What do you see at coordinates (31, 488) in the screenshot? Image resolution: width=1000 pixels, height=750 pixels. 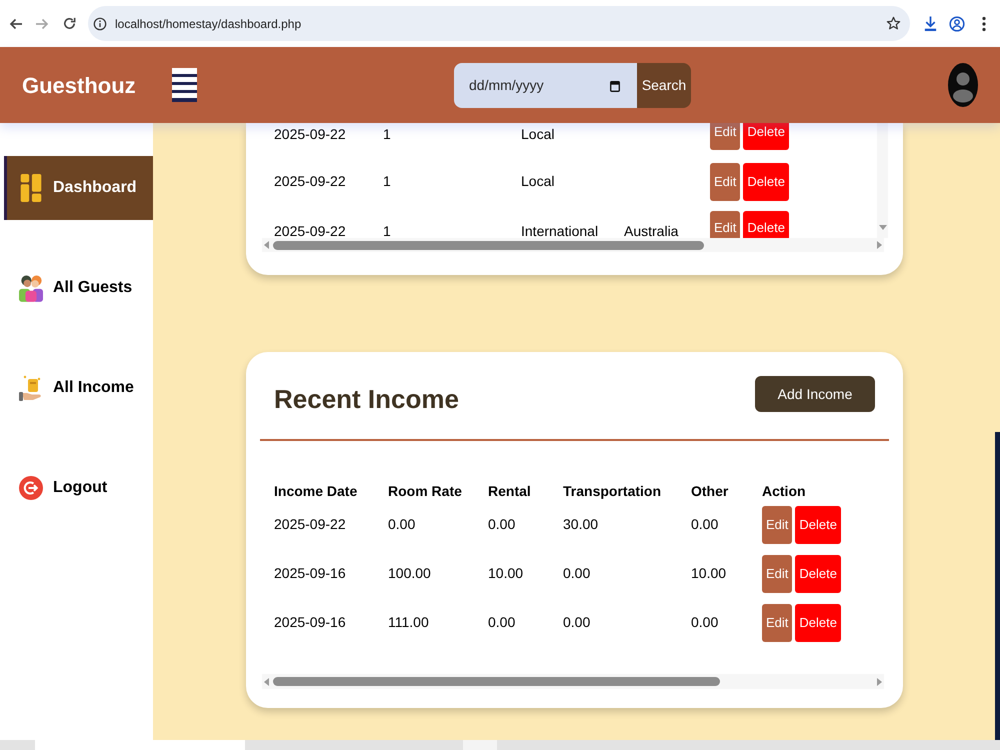 I see `logout-icon` at bounding box center [31, 488].